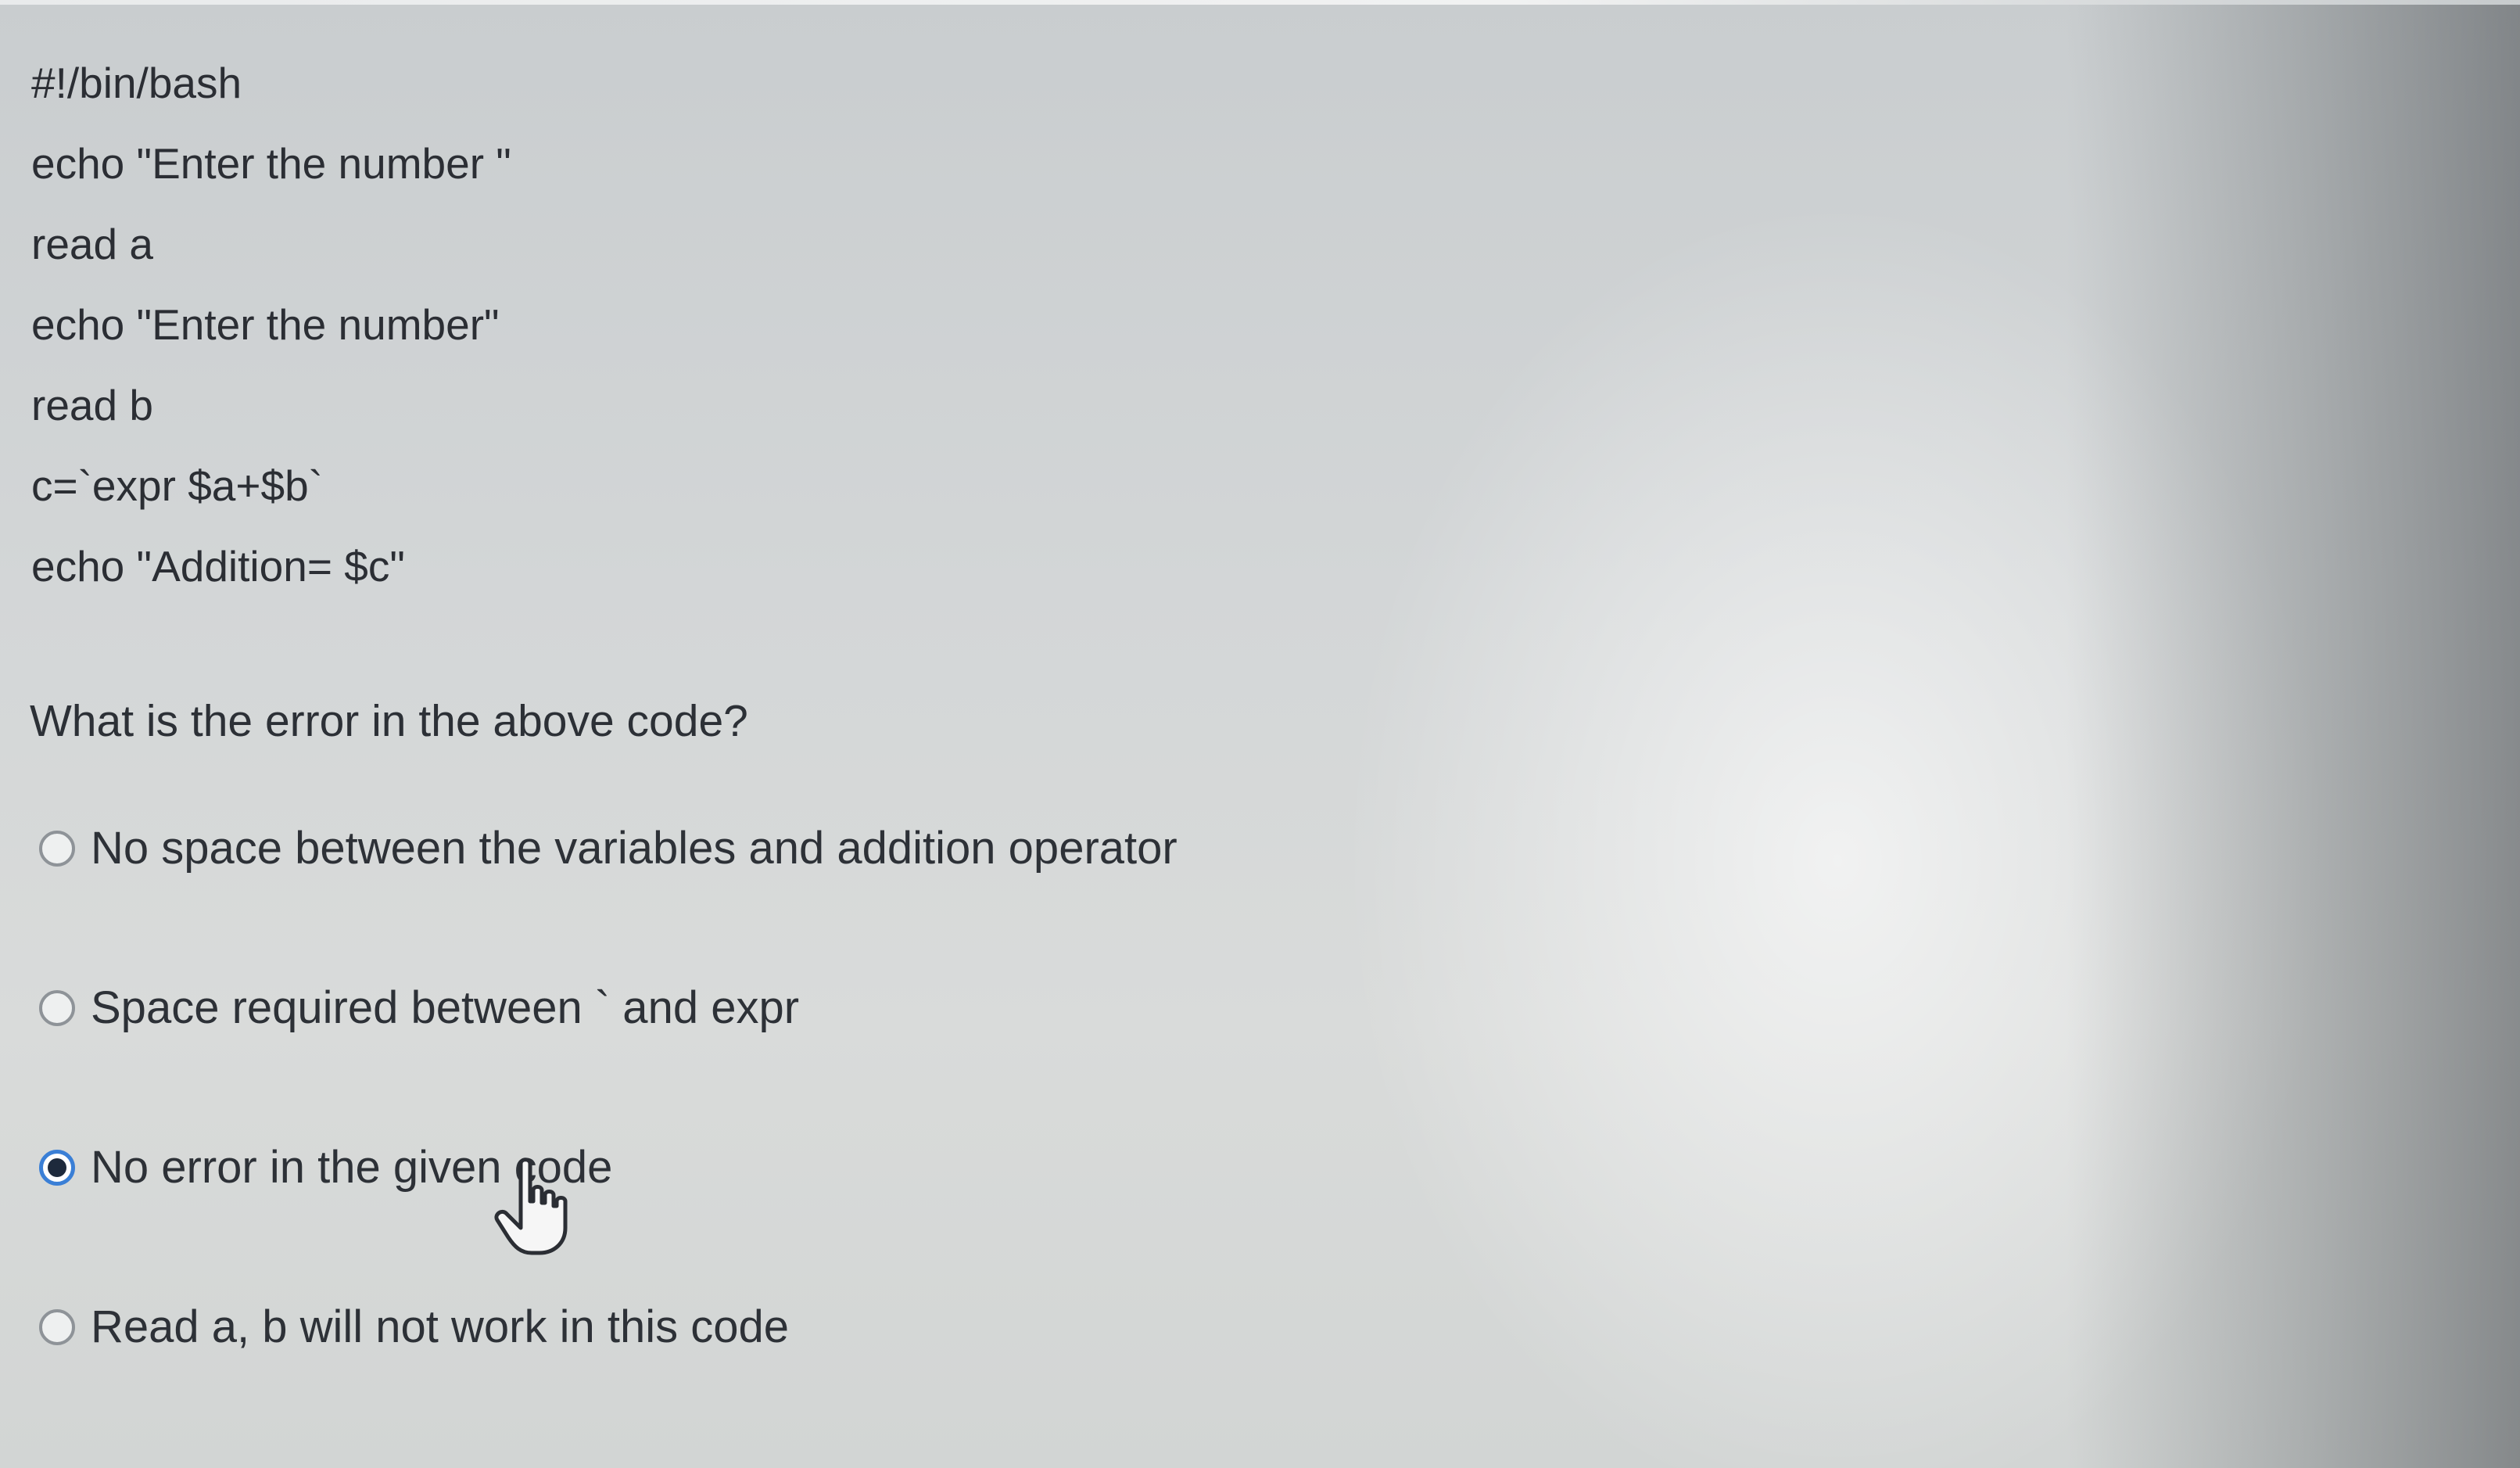 This screenshot has height=1468, width=2520. I want to click on option-no-error: No error in the given code, so click(608, 1218).